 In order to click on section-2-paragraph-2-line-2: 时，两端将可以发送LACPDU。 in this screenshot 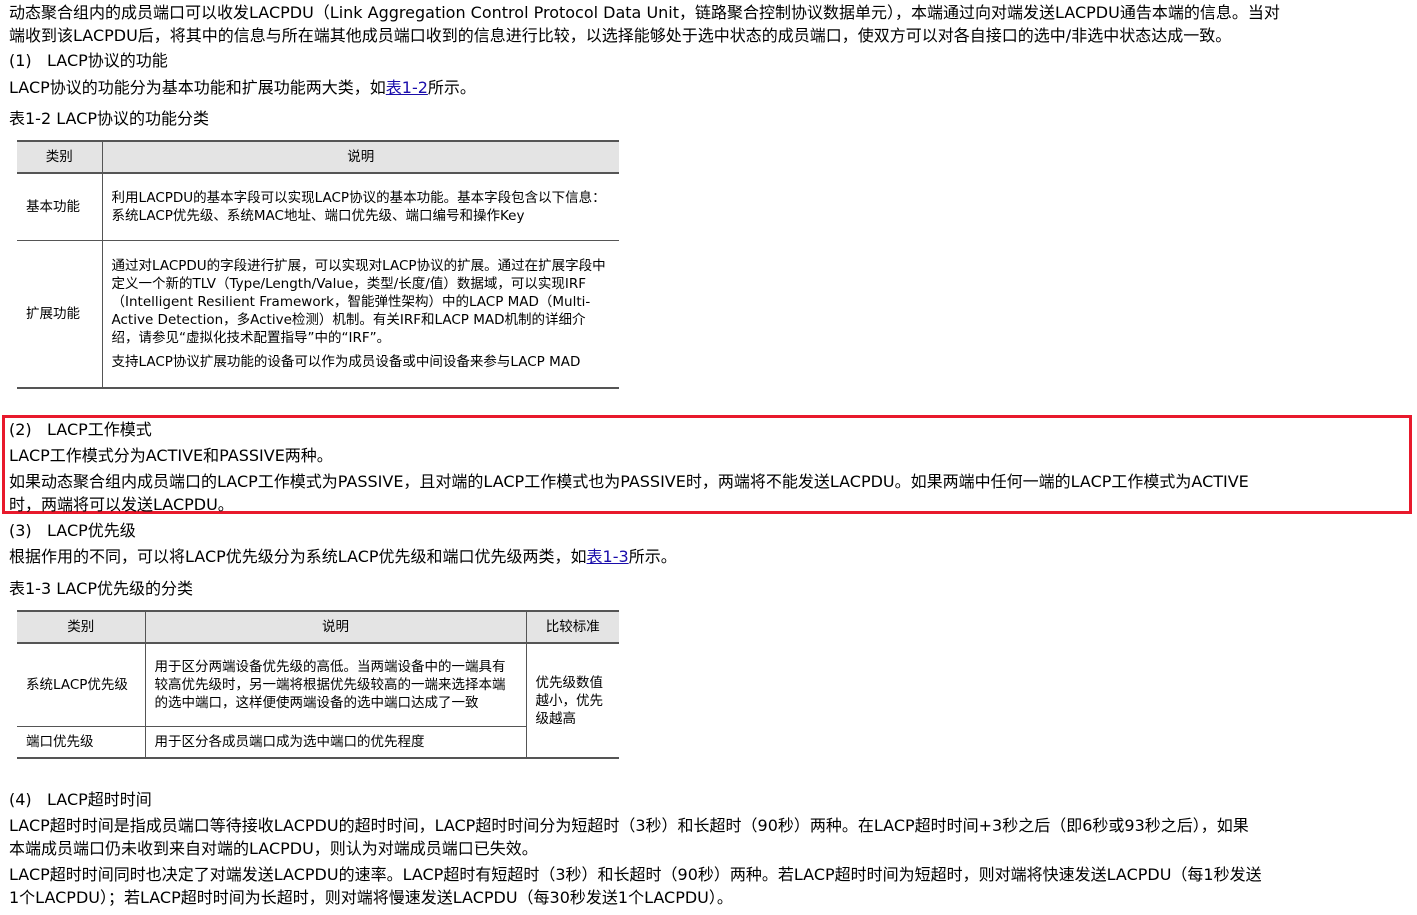, I will do `click(121, 504)`.